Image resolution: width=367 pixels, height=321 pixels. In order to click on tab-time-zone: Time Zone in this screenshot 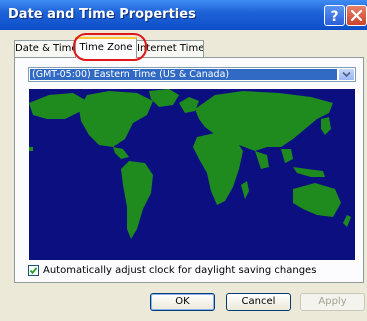, I will do `click(106, 47)`.